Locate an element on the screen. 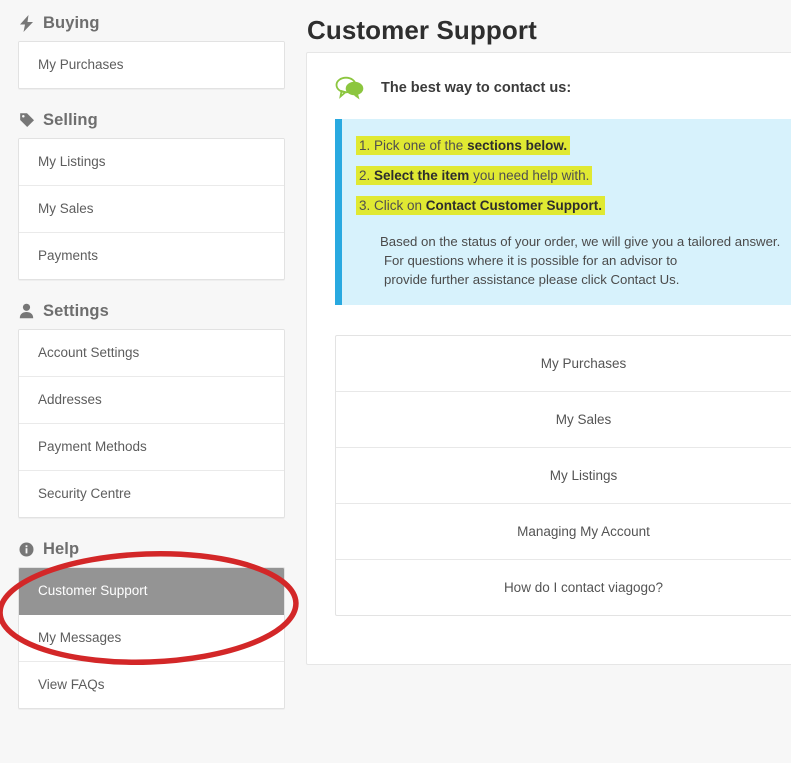  info-circle-icon is located at coordinates (26, 549).